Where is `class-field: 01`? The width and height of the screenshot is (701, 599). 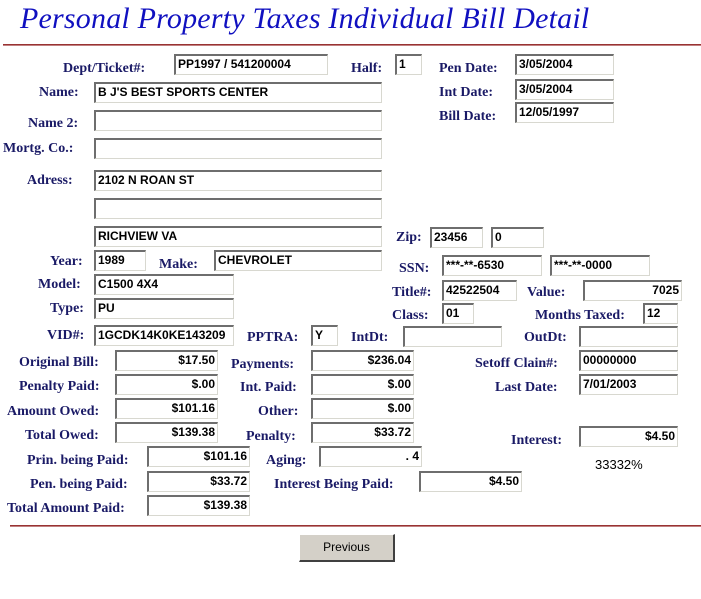 class-field: 01 is located at coordinates (458, 313).